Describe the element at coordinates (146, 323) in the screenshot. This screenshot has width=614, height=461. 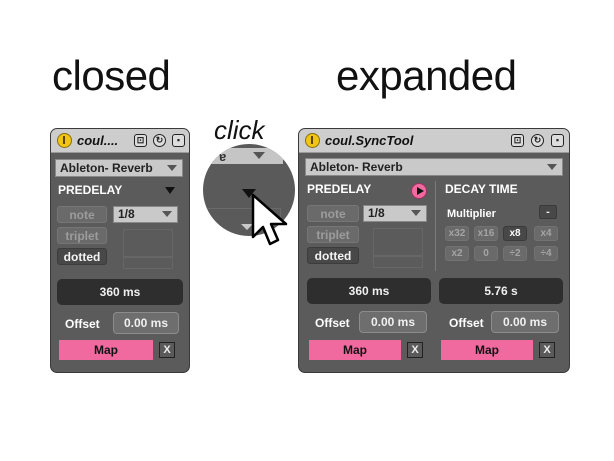
I see `offset-field: 0.00 ms` at that location.